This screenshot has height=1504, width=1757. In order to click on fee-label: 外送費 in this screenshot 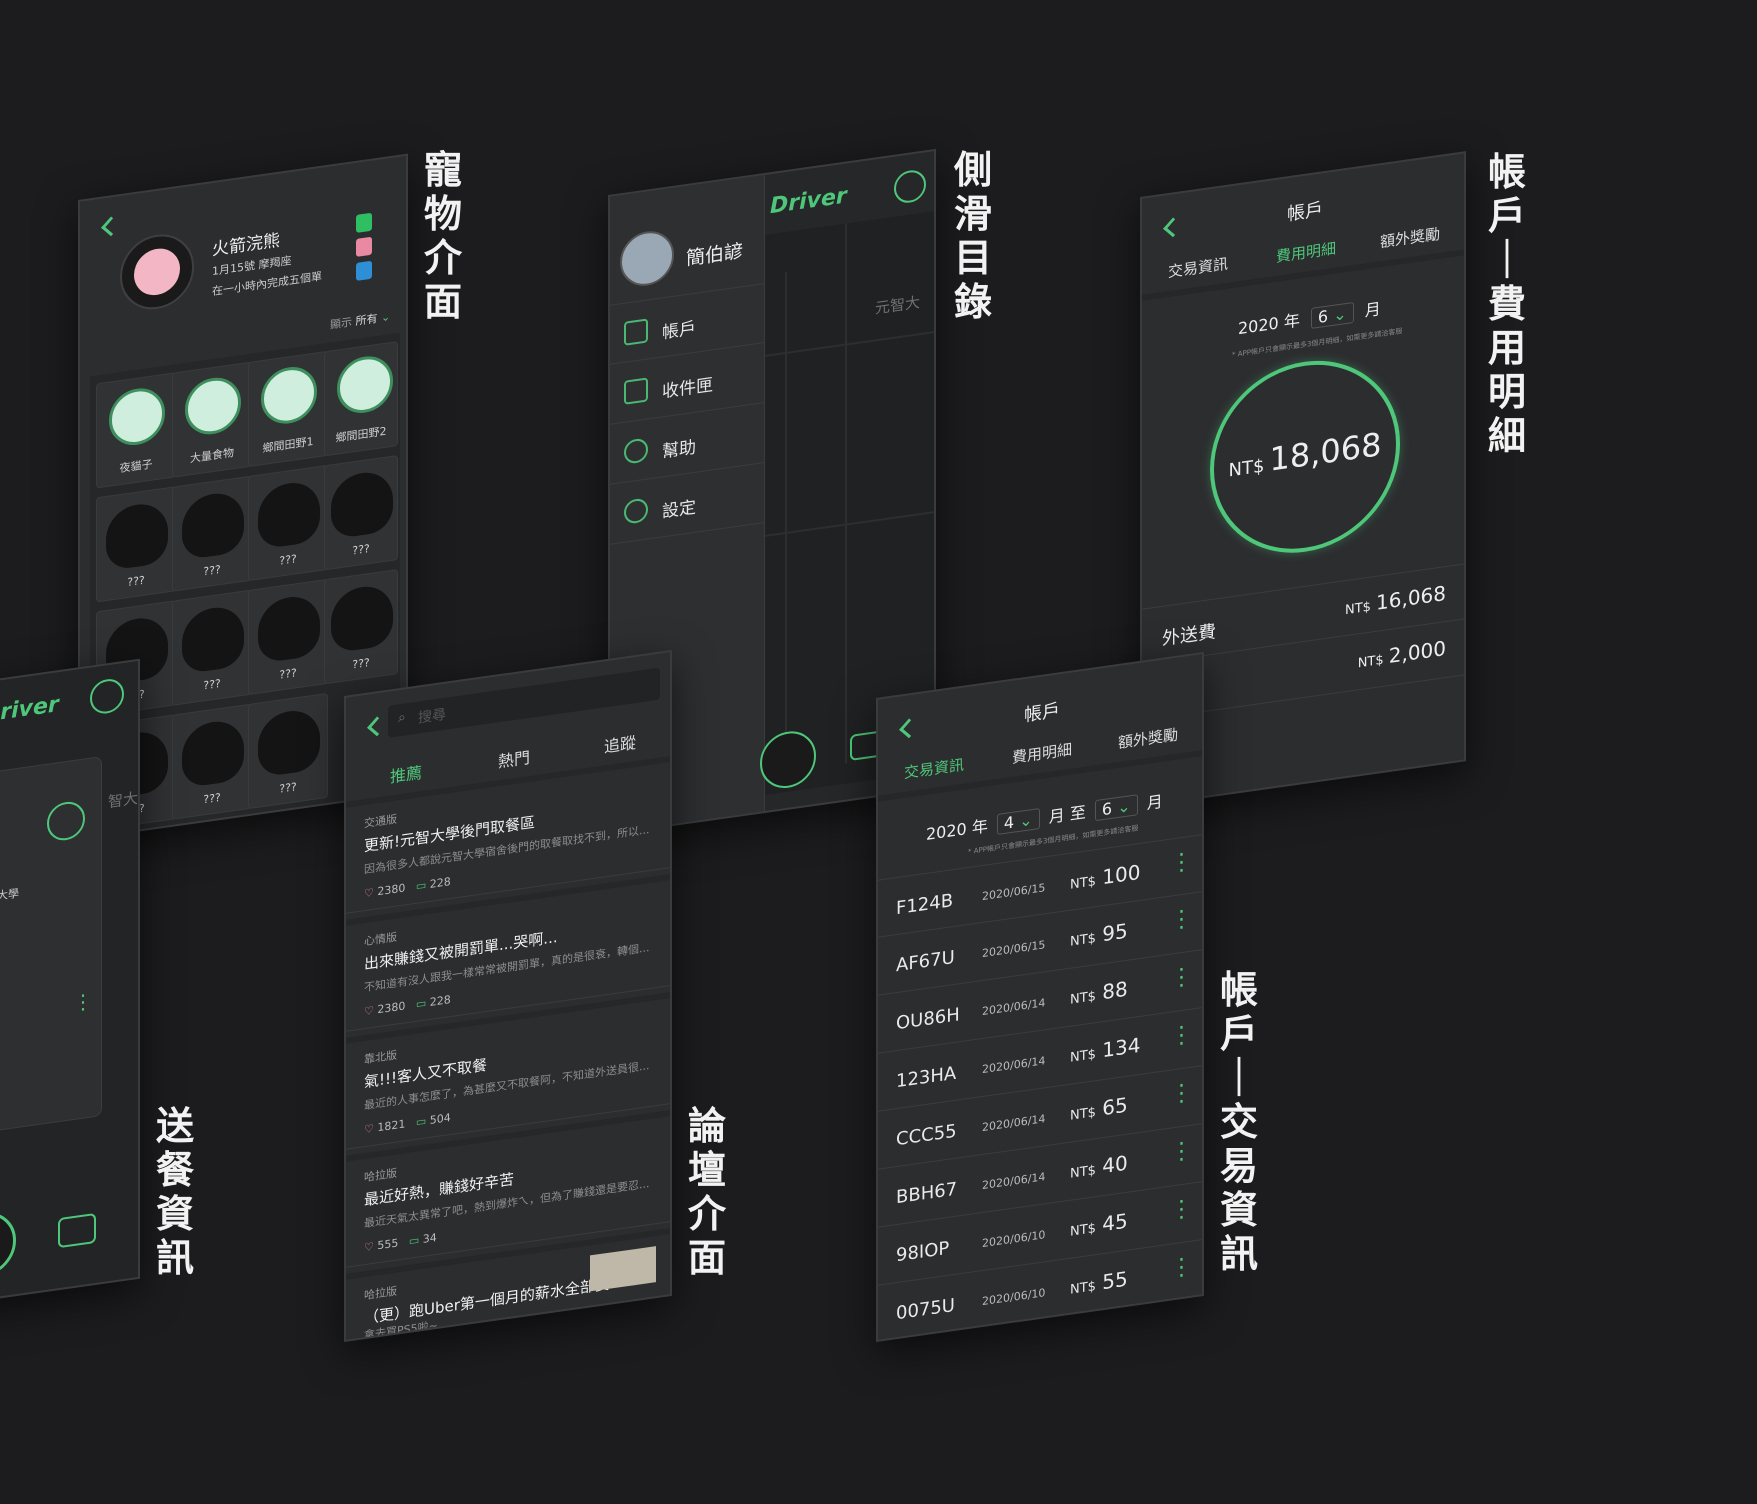, I will do `click(1189, 635)`.